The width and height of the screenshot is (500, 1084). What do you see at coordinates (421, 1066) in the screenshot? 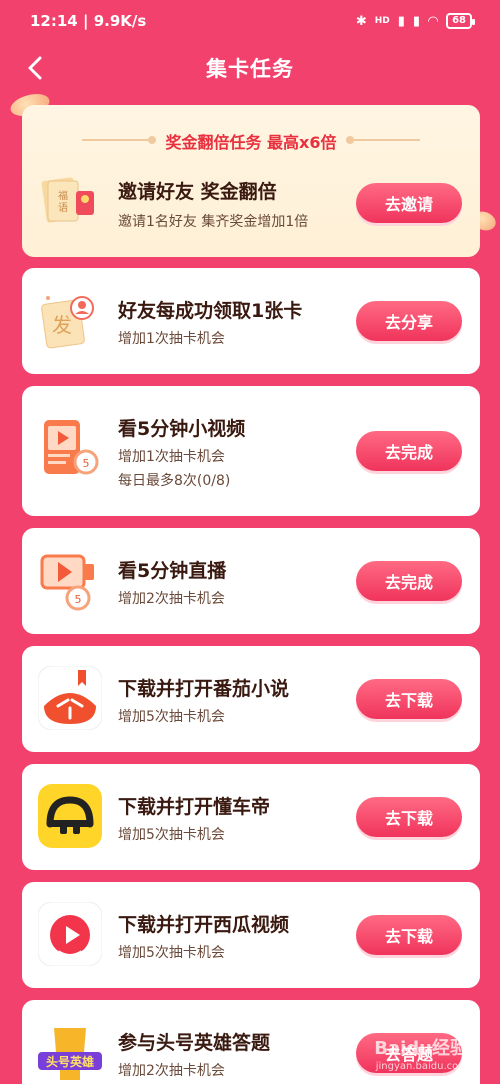
I see `watermark-url: jingyan.baidu.com` at bounding box center [421, 1066].